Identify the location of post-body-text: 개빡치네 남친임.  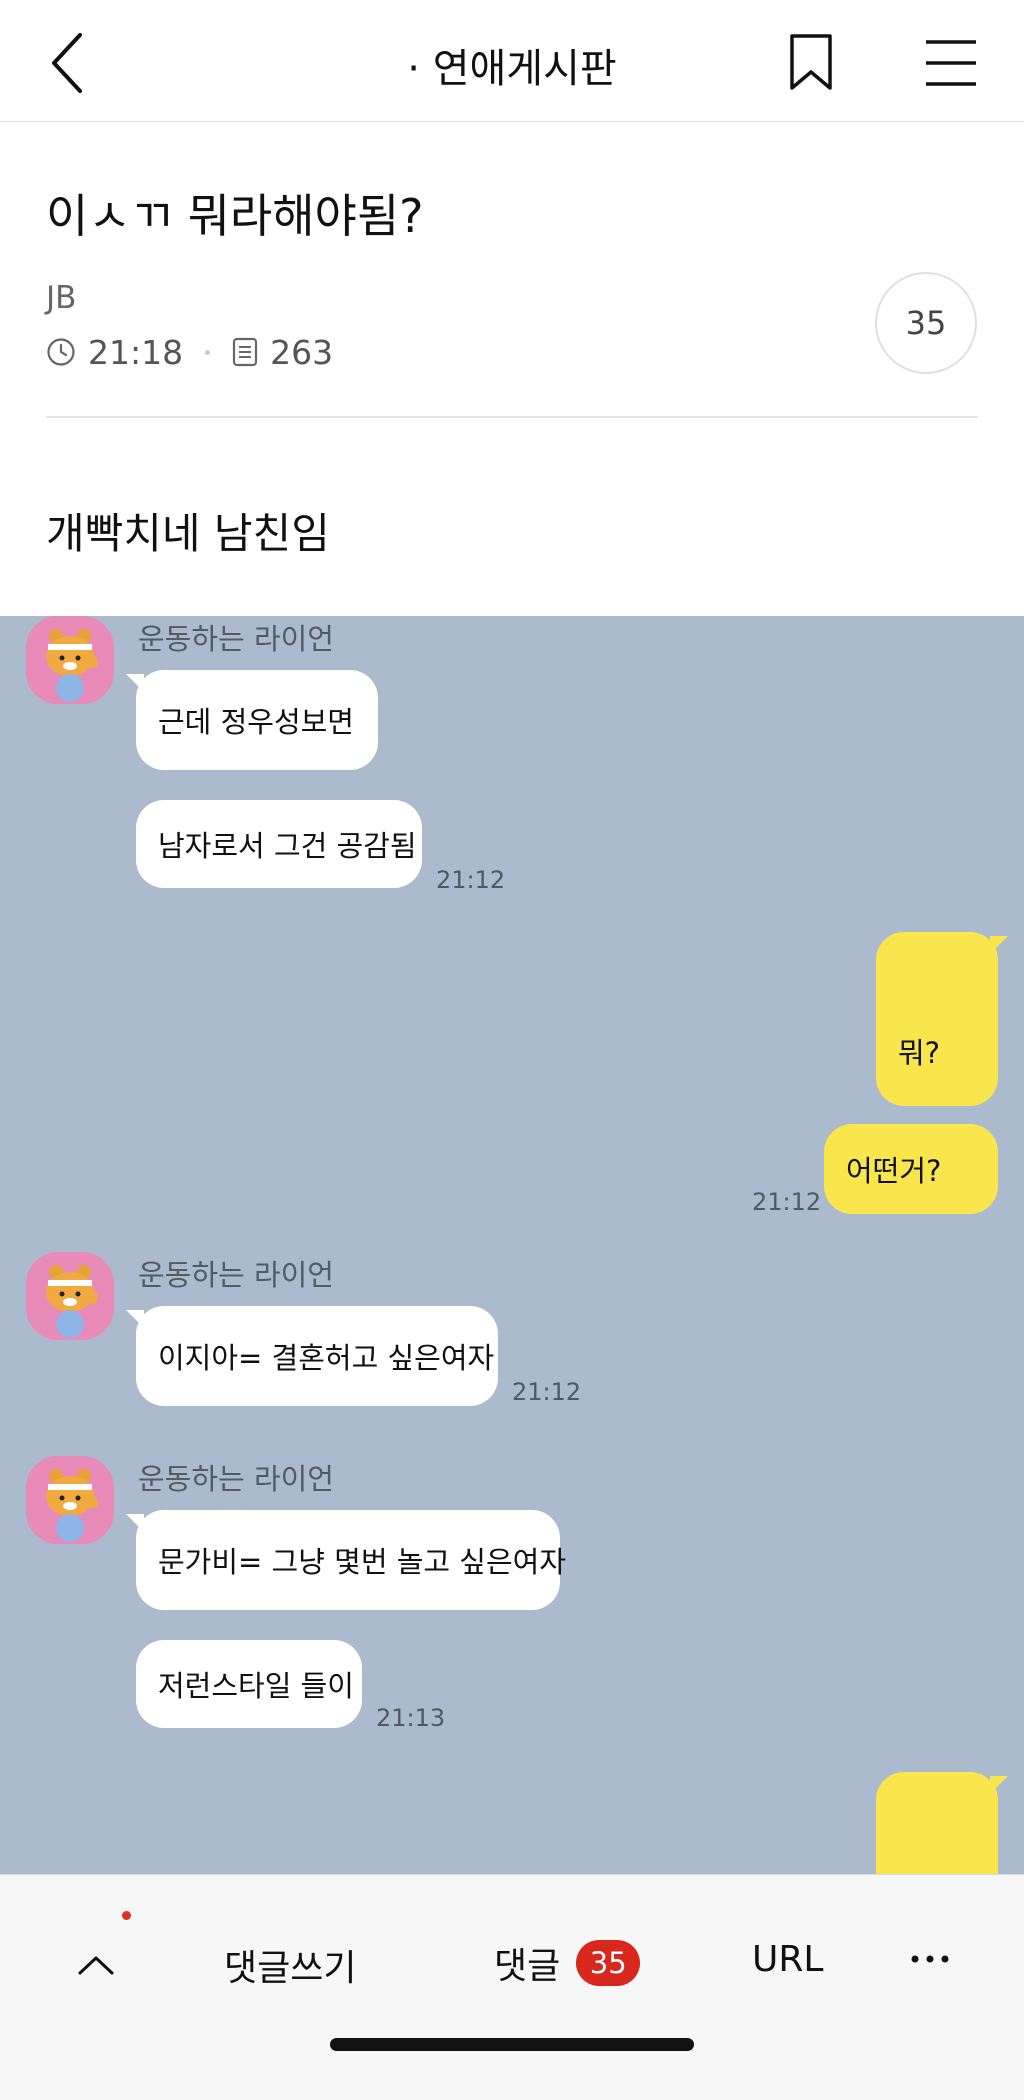
(188, 533).